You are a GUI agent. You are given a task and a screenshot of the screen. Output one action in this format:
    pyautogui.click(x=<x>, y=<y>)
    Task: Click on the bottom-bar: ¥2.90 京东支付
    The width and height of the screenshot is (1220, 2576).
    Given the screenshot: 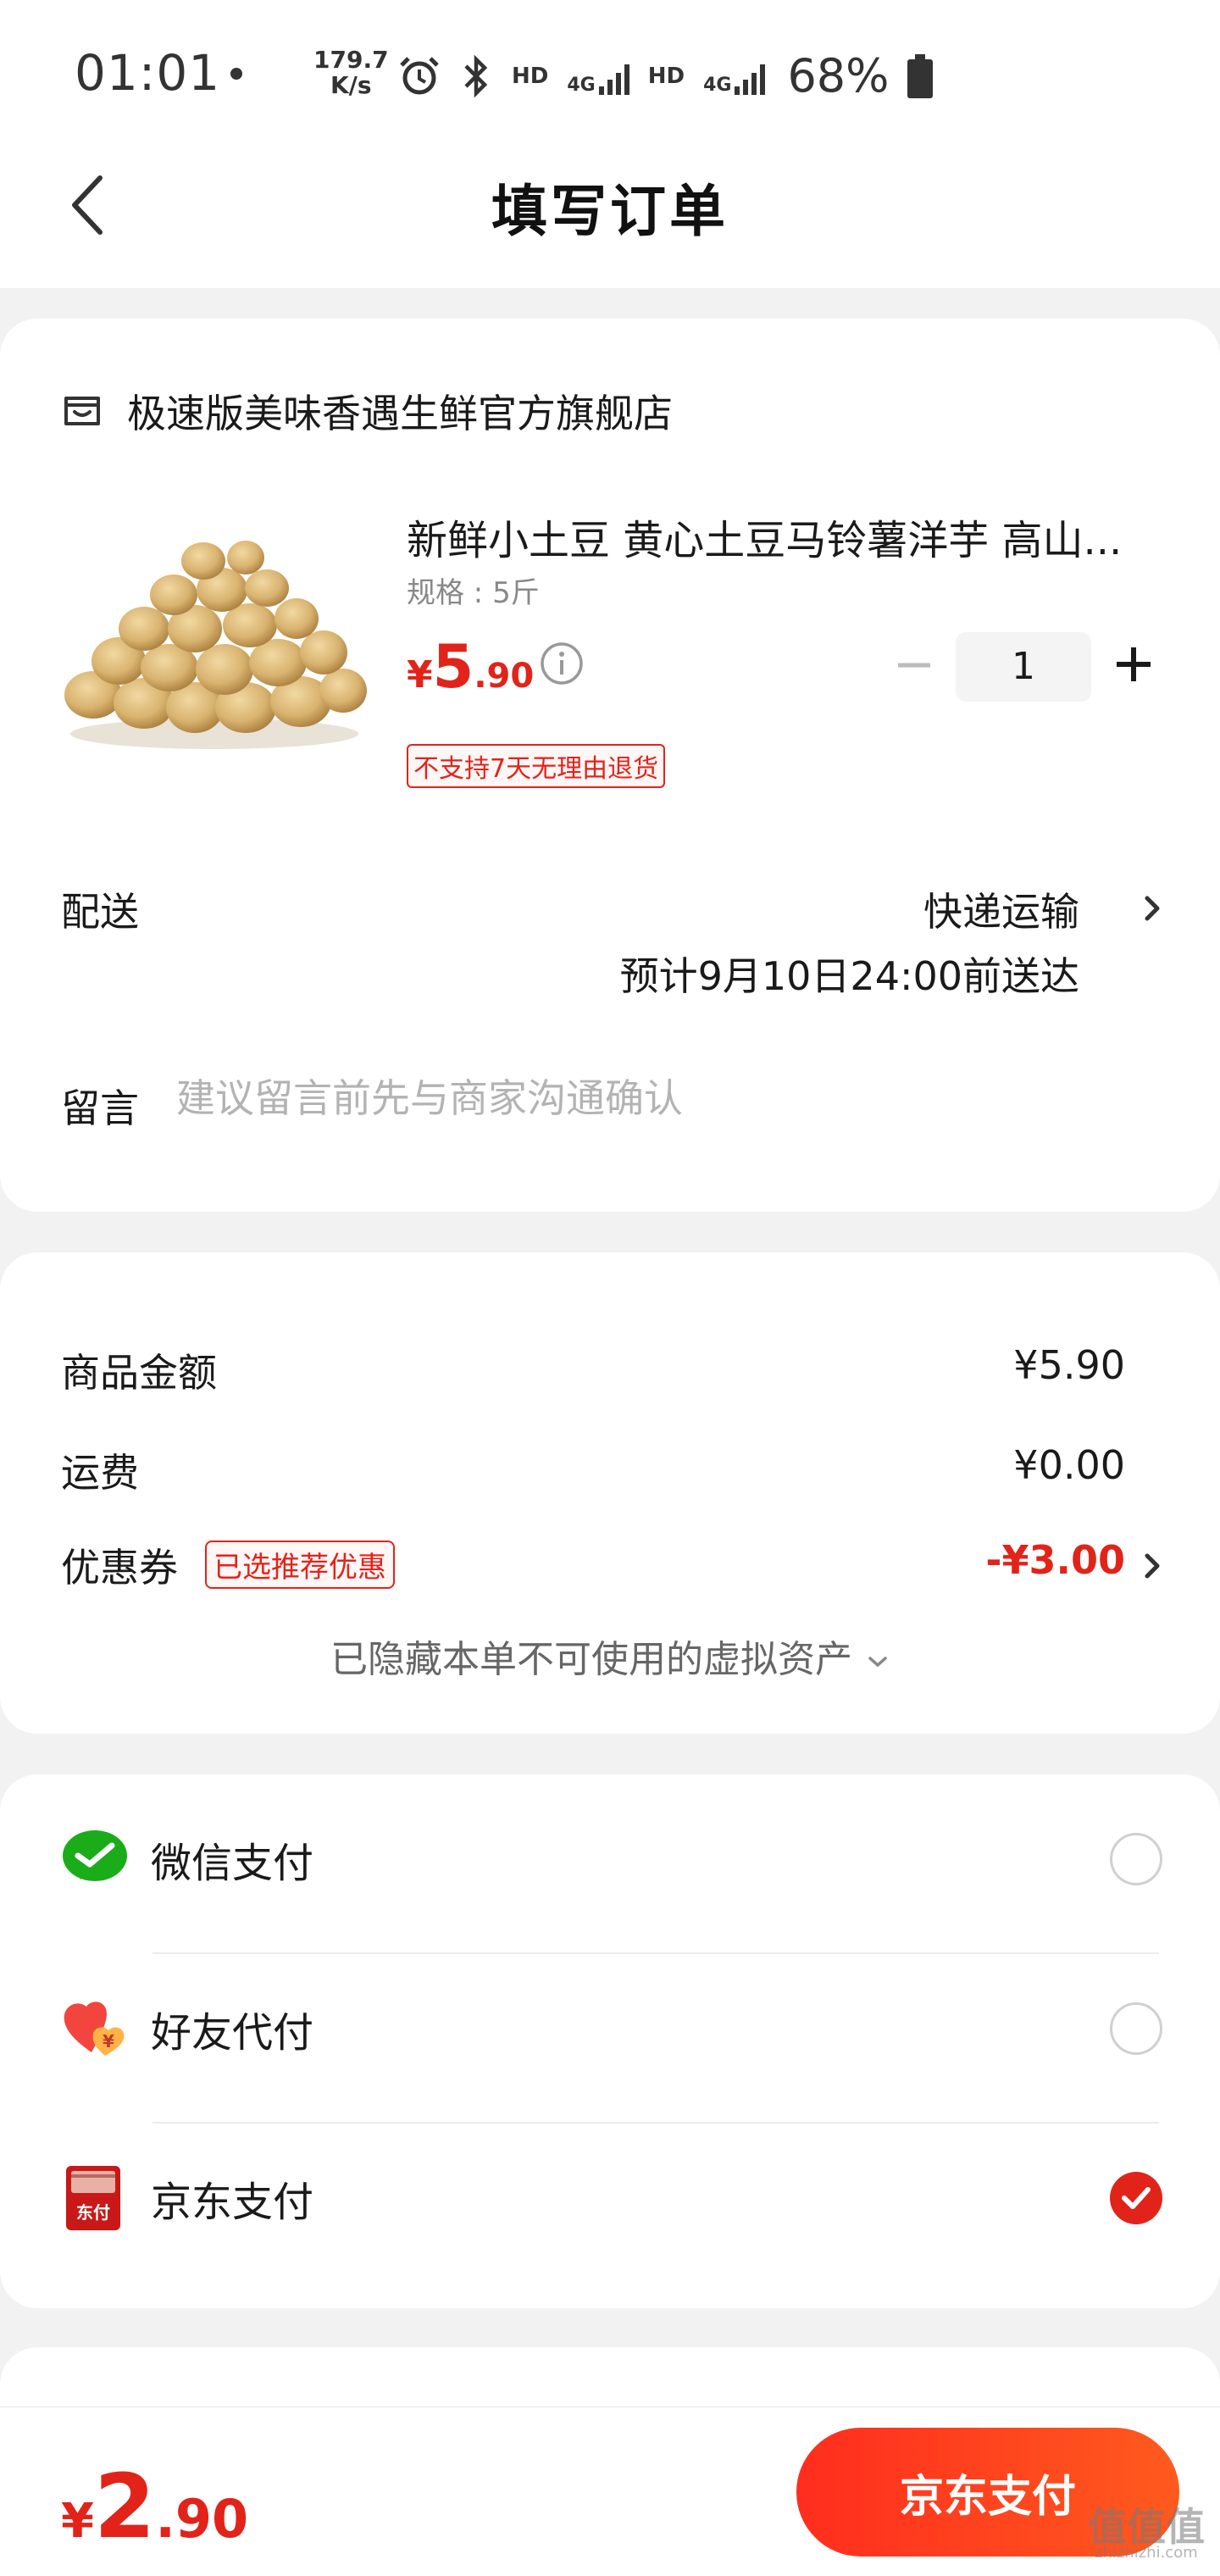 What is the action you would take?
    pyautogui.click(x=610, y=2491)
    